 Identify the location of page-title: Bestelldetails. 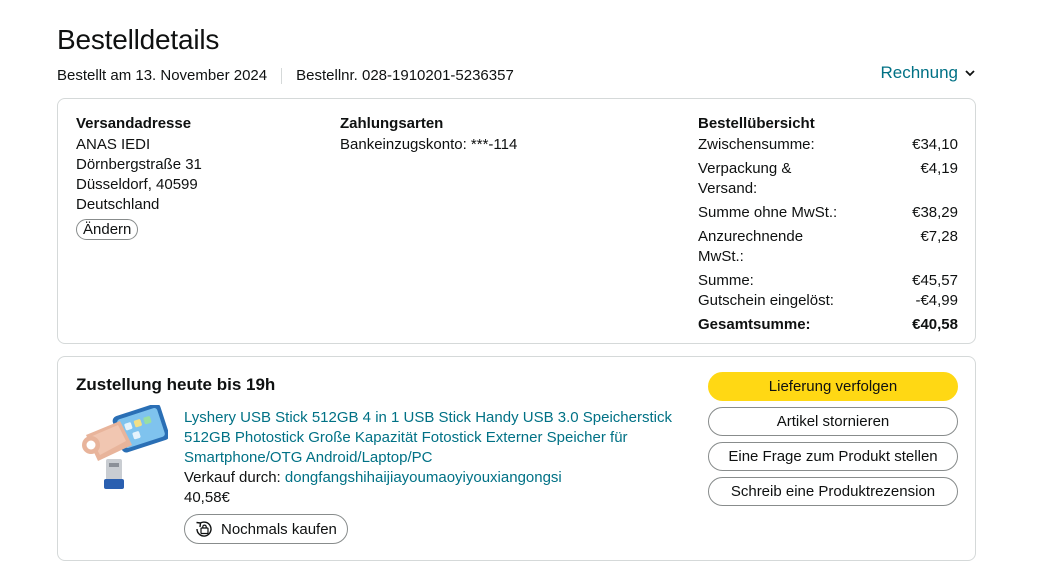
(138, 39).